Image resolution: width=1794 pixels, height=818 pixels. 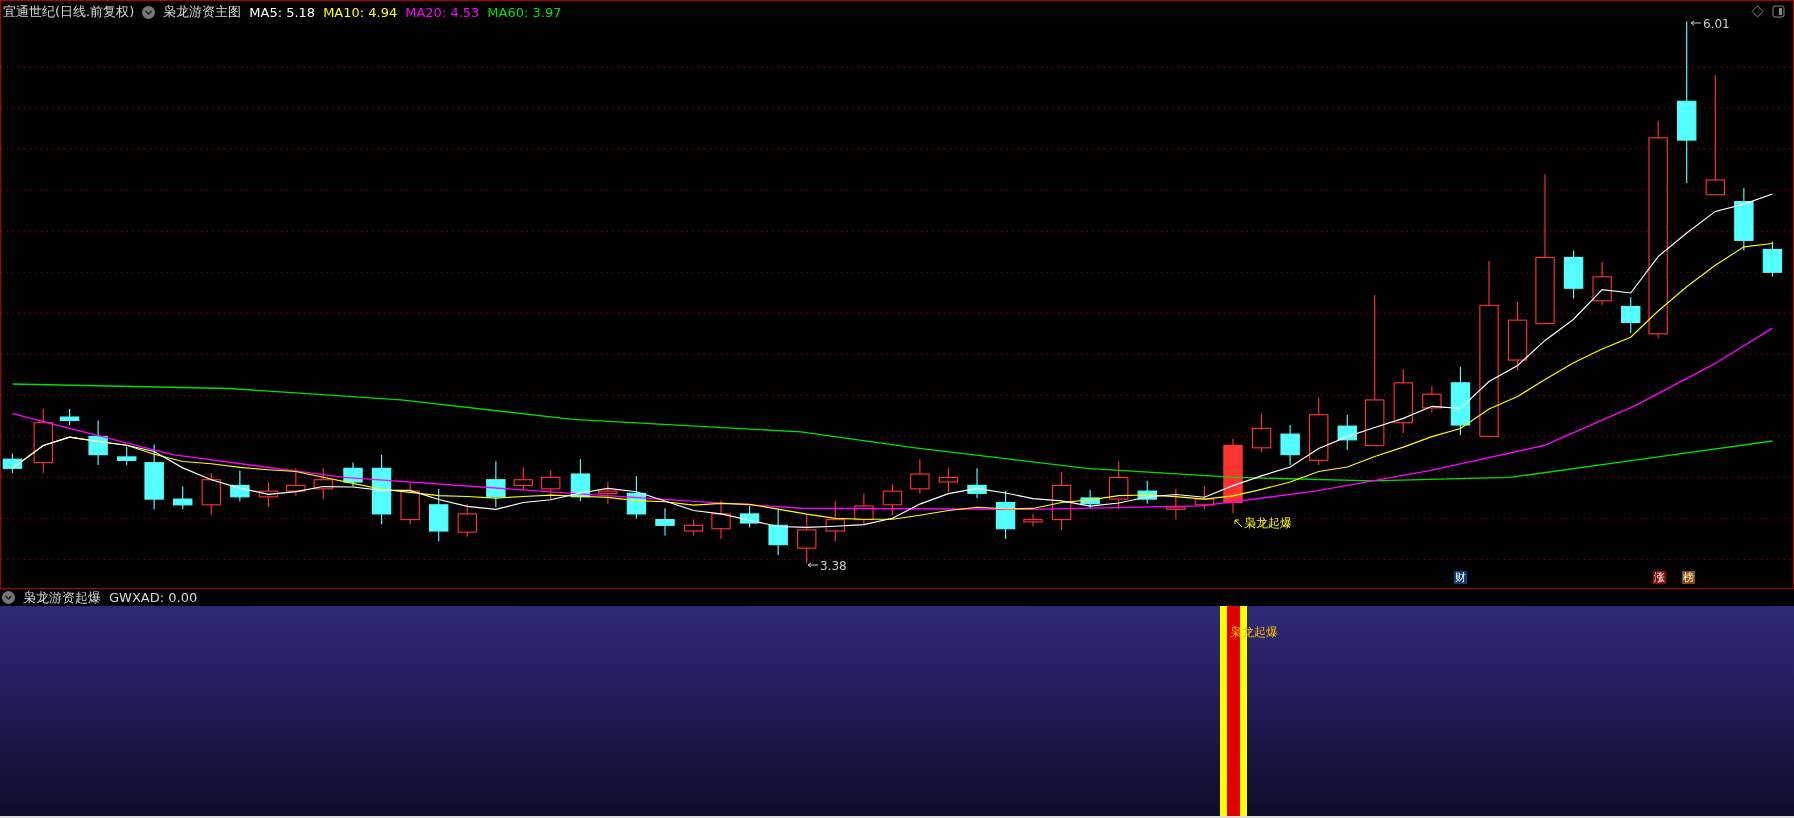 What do you see at coordinates (1716, 24) in the screenshot?
I see `high-price-label: 6.01` at bounding box center [1716, 24].